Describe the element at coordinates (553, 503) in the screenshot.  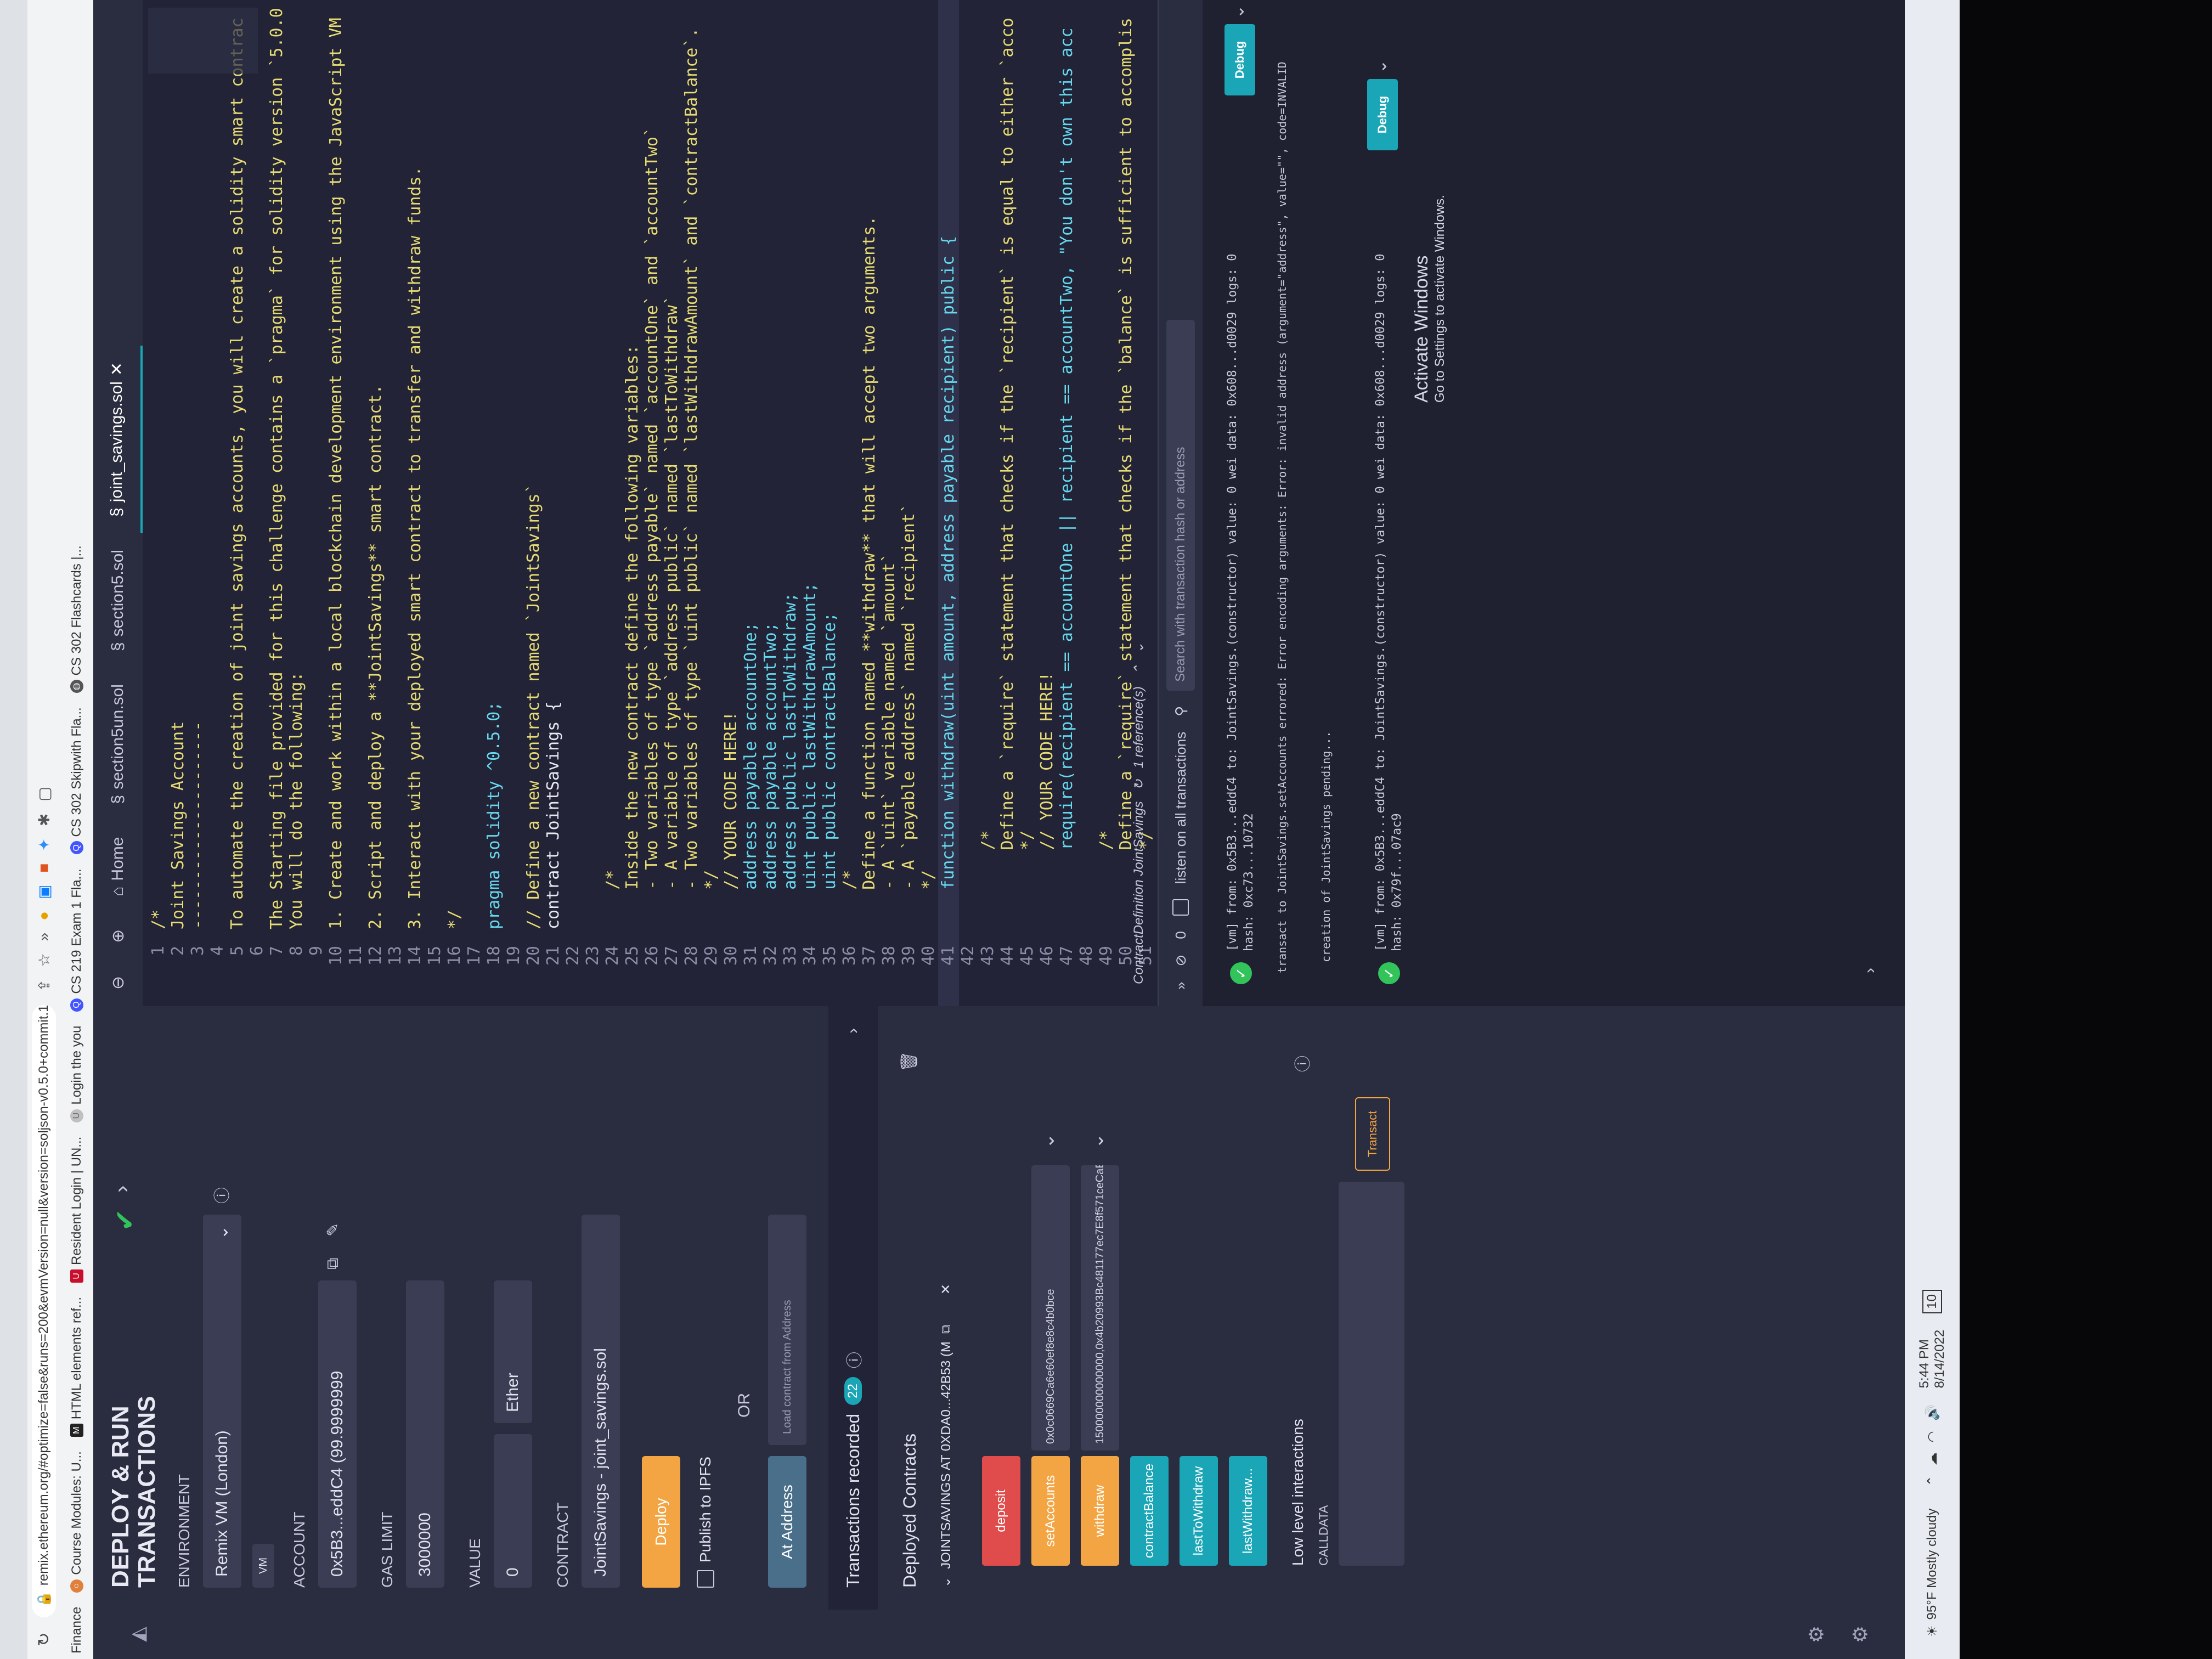
I see `code-line: 21 contract JointSavings {` at that location.